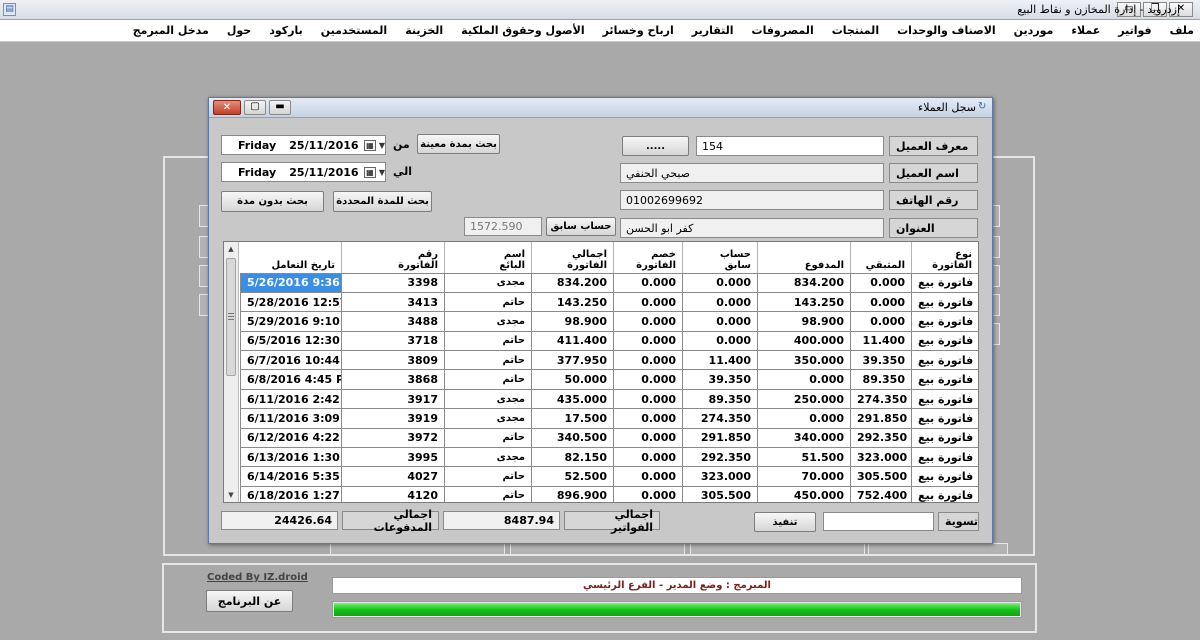  I want to click on cell-paid: 250.000, so click(804, 399).